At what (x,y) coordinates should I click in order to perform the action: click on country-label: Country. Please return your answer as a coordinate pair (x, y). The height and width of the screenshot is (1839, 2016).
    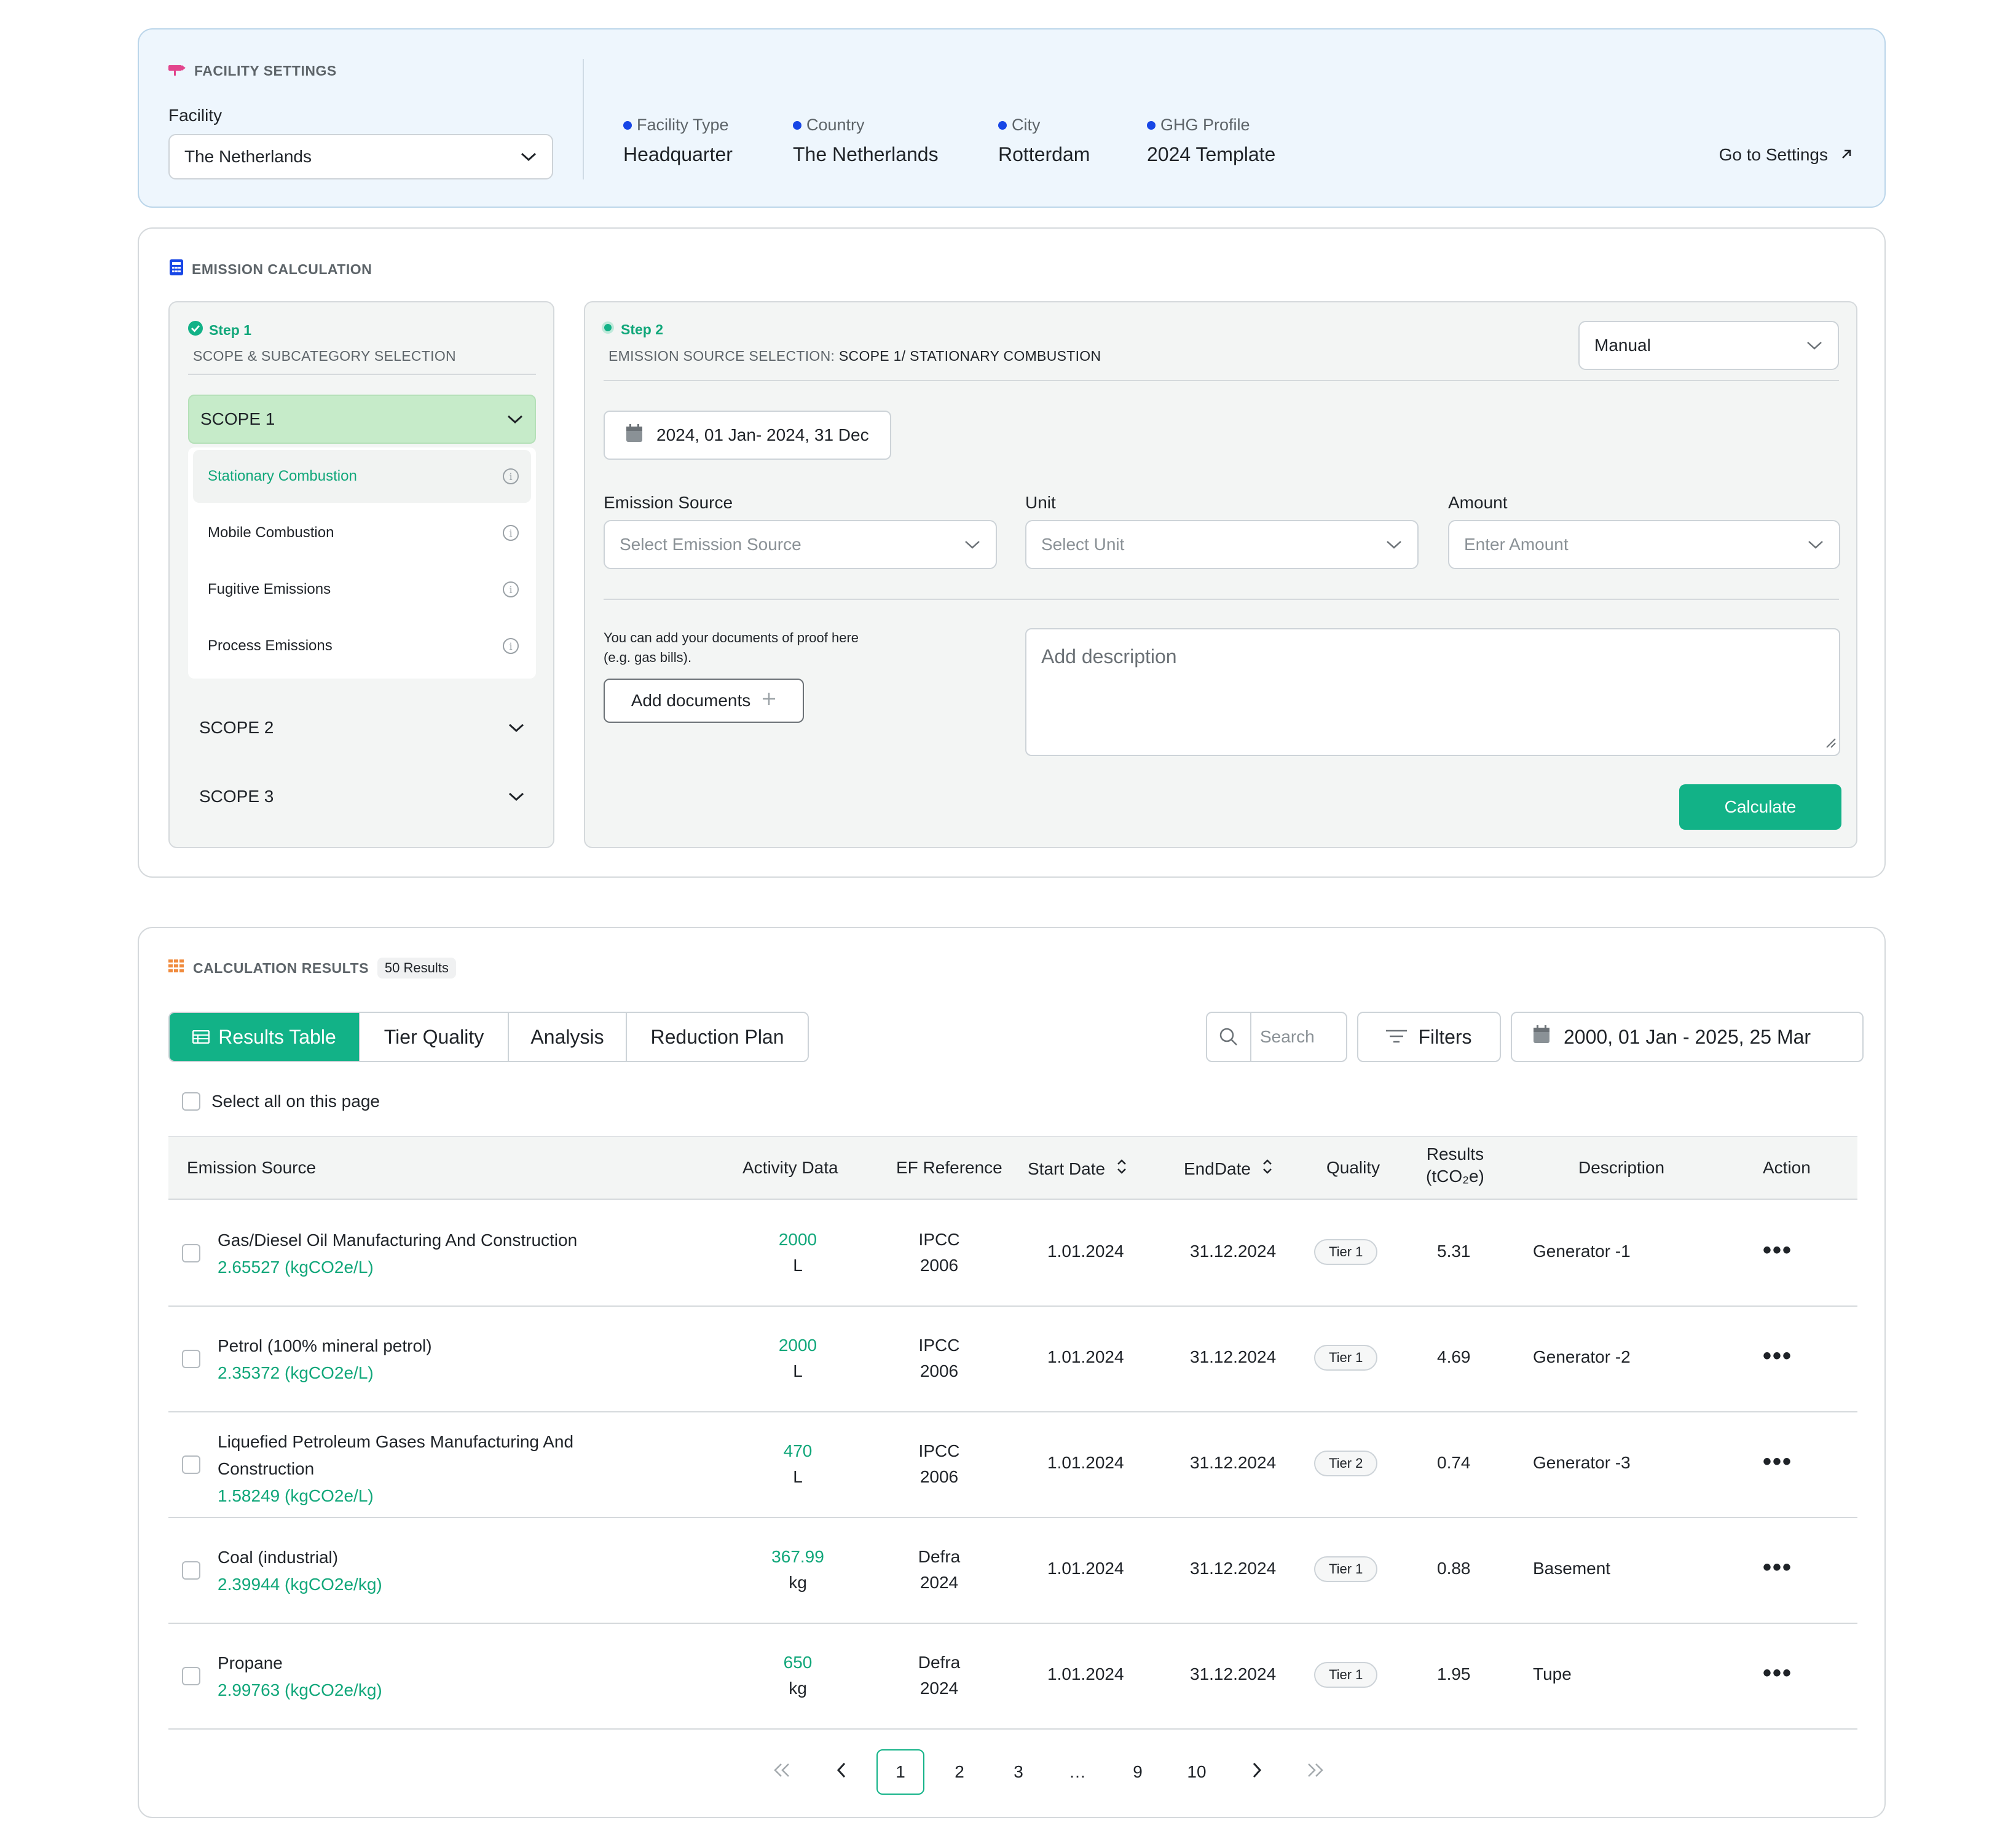
    Looking at the image, I should click on (835, 125).